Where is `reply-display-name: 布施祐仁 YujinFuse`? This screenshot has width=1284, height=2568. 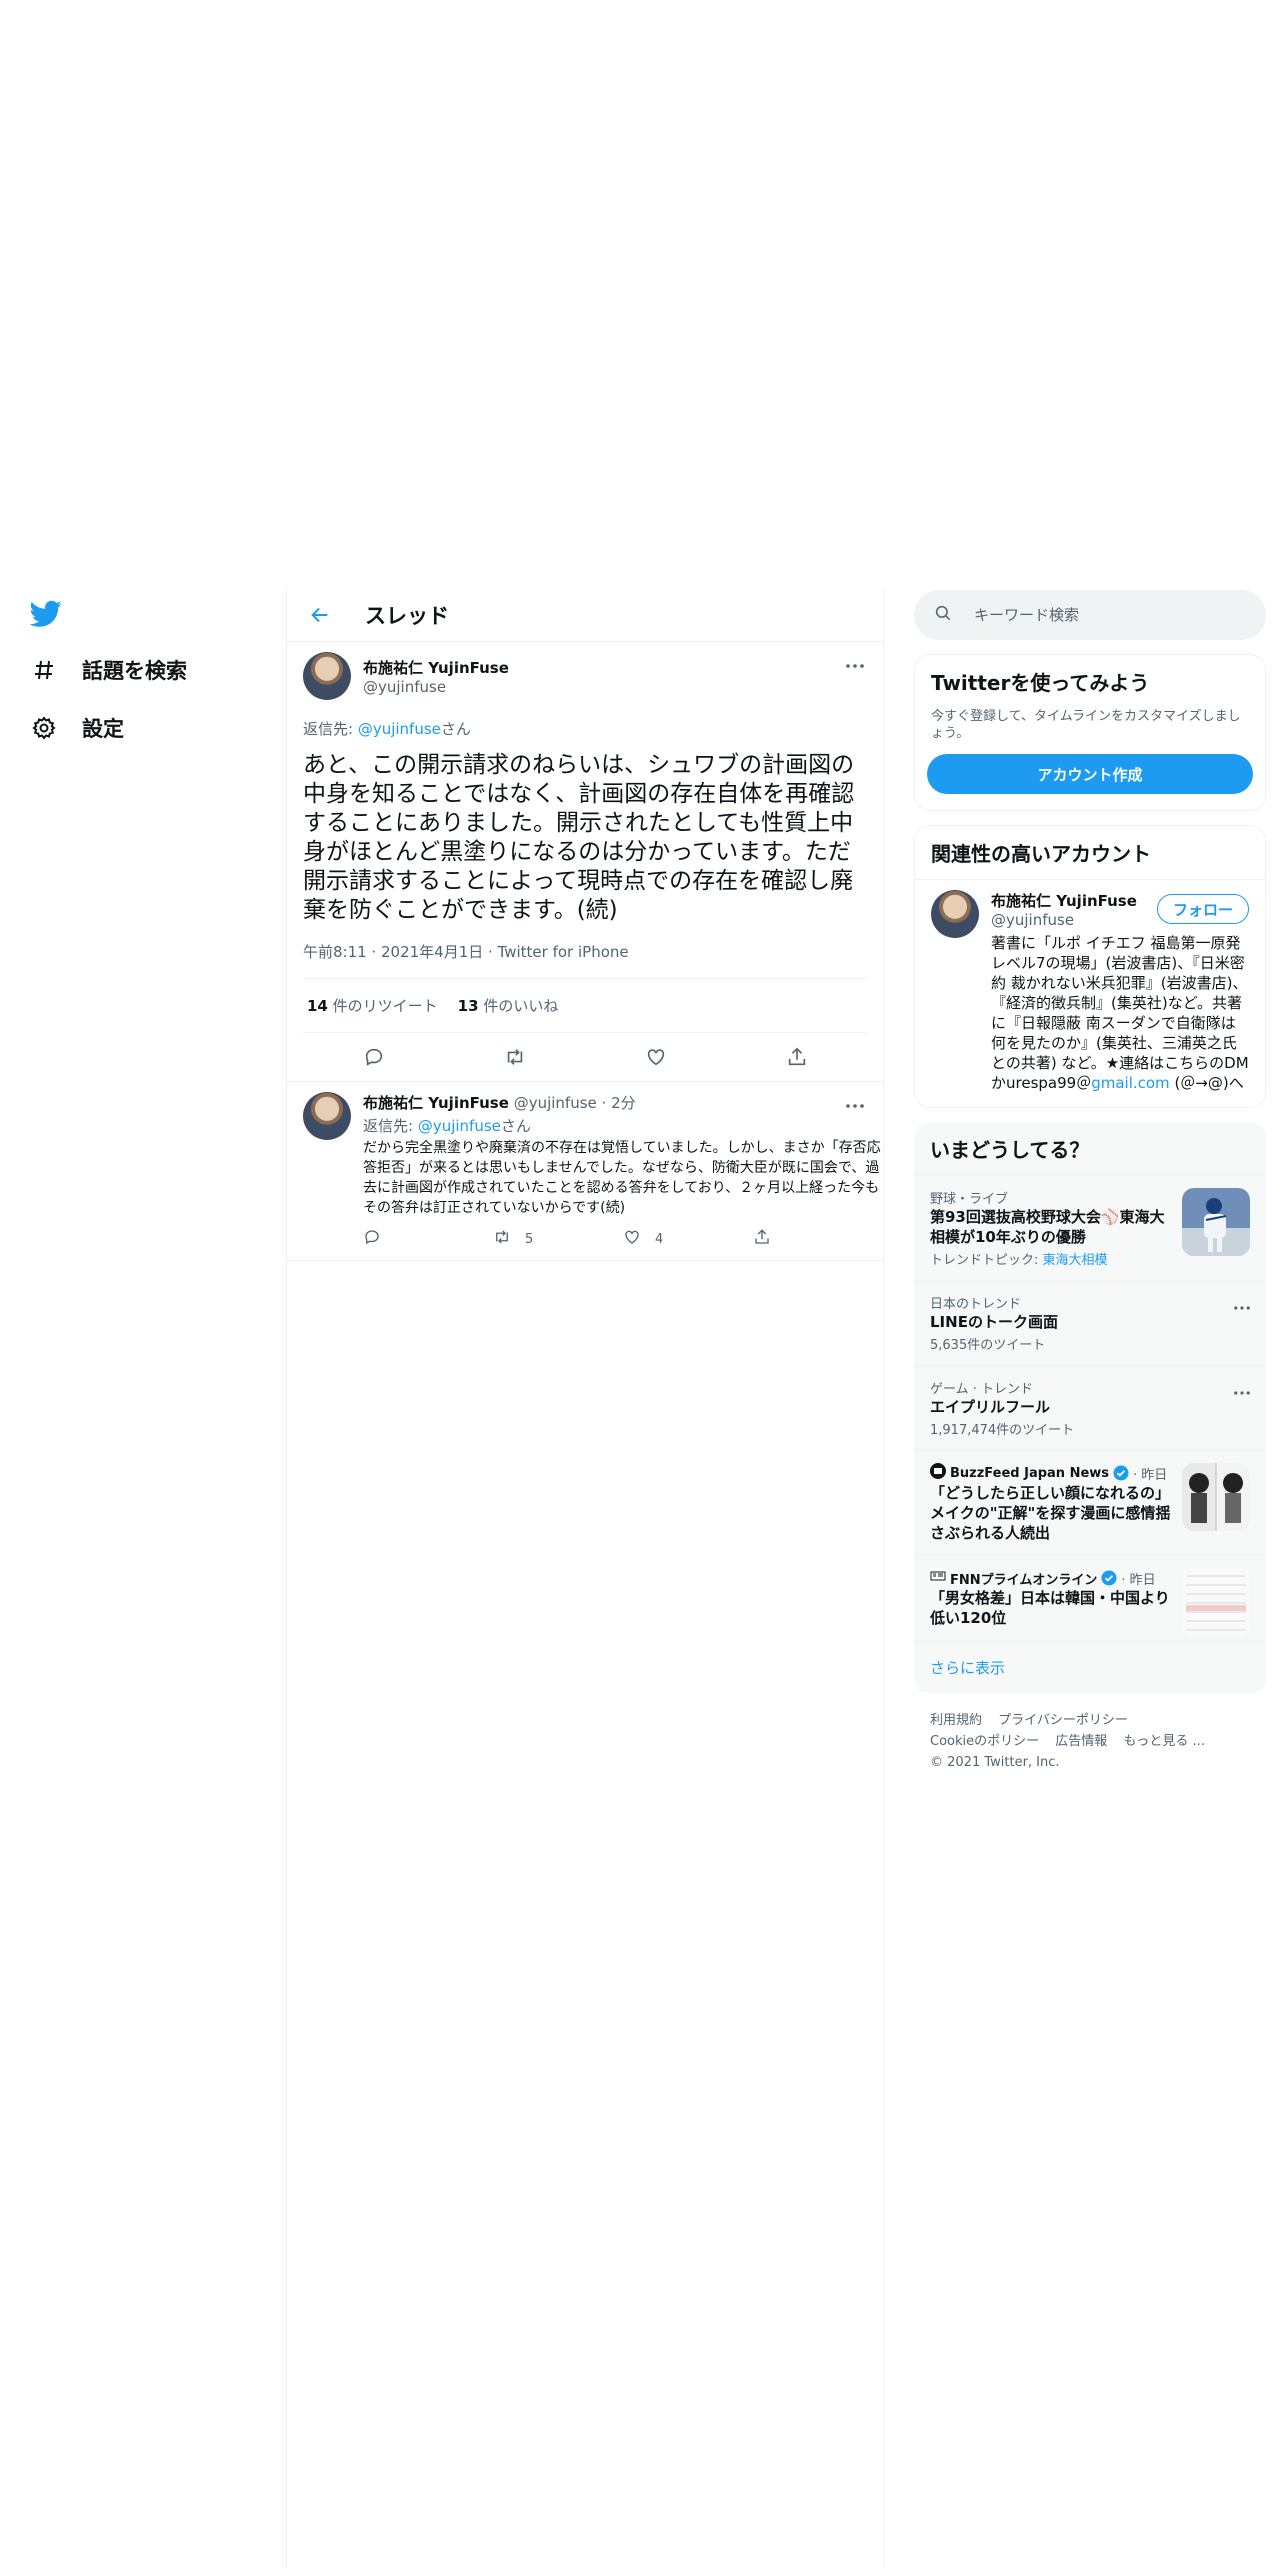
reply-display-name: 布施祐仁 YujinFuse is located at coordinates (436, 1103).